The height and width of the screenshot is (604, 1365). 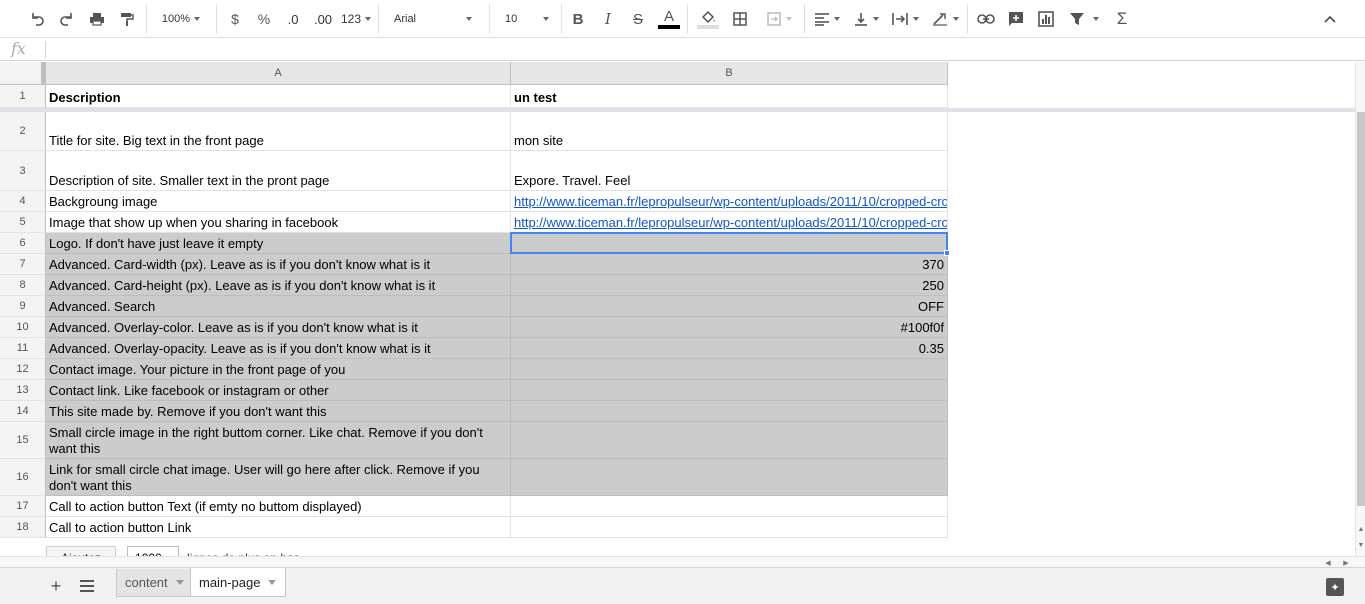 I want to click on row-header: 9, so click(x=23, y=306).